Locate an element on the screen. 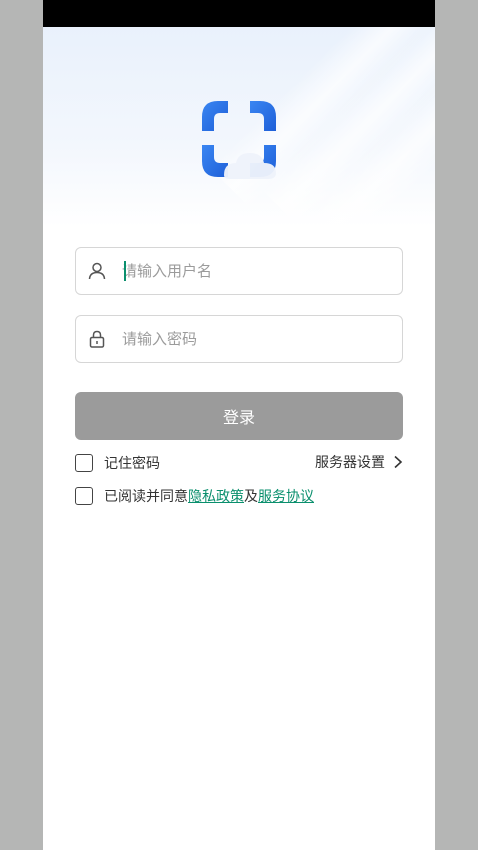 The image size is (478, 850). agreement-checkbox is located at coordinates (84, 496).